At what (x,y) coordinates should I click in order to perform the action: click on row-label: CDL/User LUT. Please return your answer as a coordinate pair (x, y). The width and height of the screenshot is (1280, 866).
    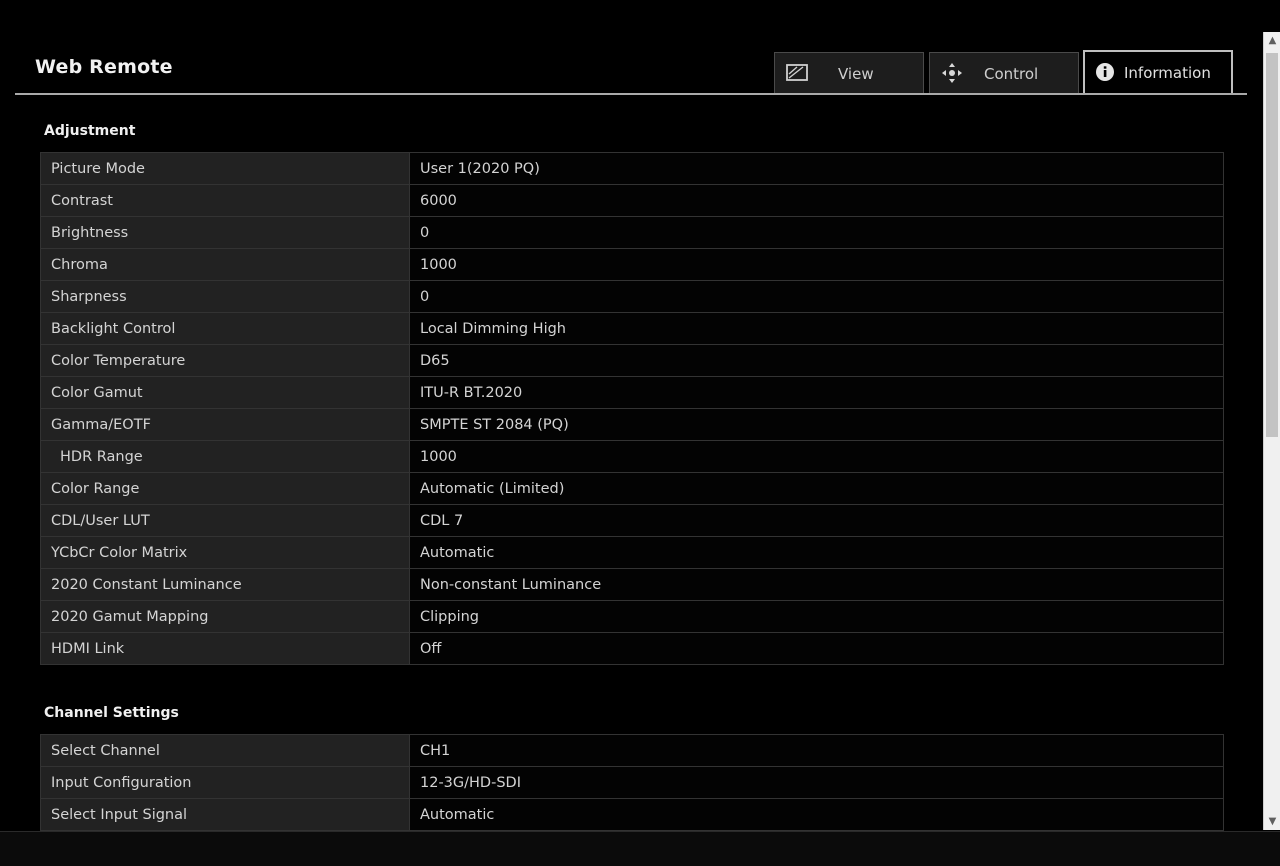
    Looking at the image, I should click on (225, 520).